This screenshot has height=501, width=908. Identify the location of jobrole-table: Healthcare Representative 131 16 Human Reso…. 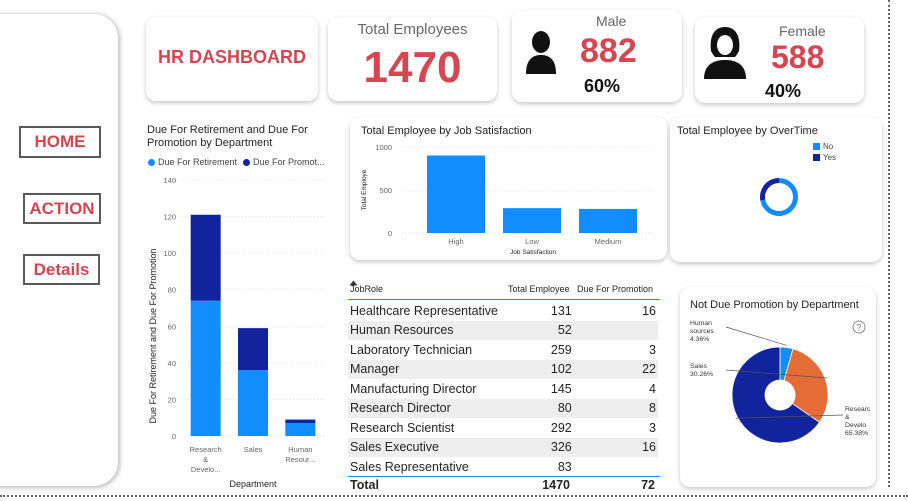
(503, 389).